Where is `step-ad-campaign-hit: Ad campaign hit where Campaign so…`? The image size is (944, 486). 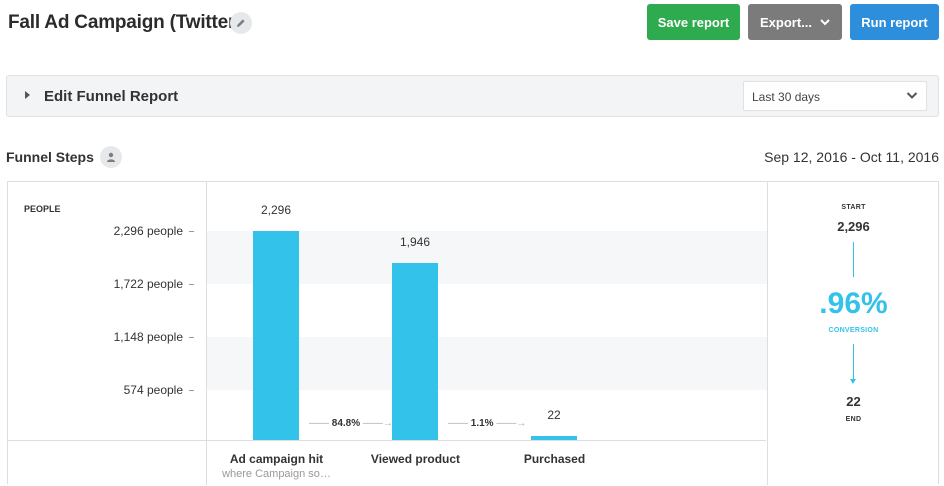
step-ad-campaign-hit: Ad campaign hit where Campaign so… is located at coordinates (276, 463).